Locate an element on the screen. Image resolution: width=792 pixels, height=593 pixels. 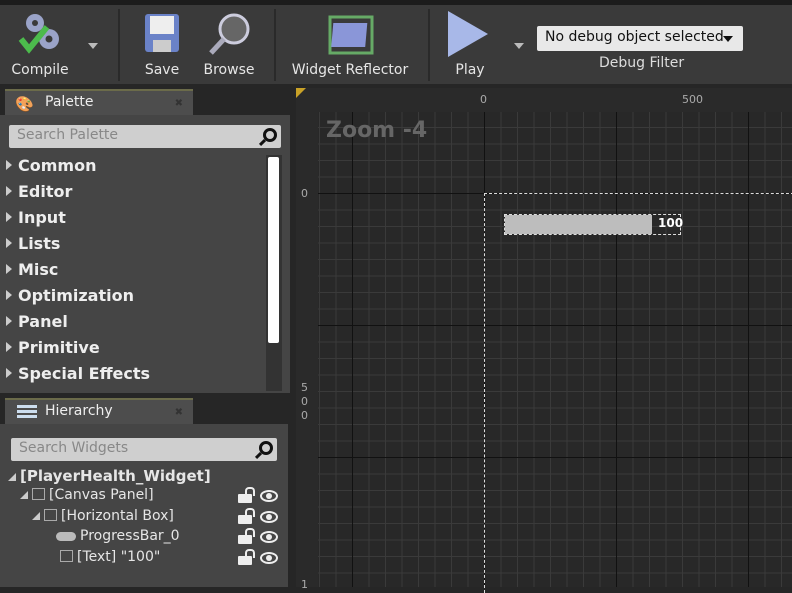
horizontal-box-icon is located at coordinates (50, 515).